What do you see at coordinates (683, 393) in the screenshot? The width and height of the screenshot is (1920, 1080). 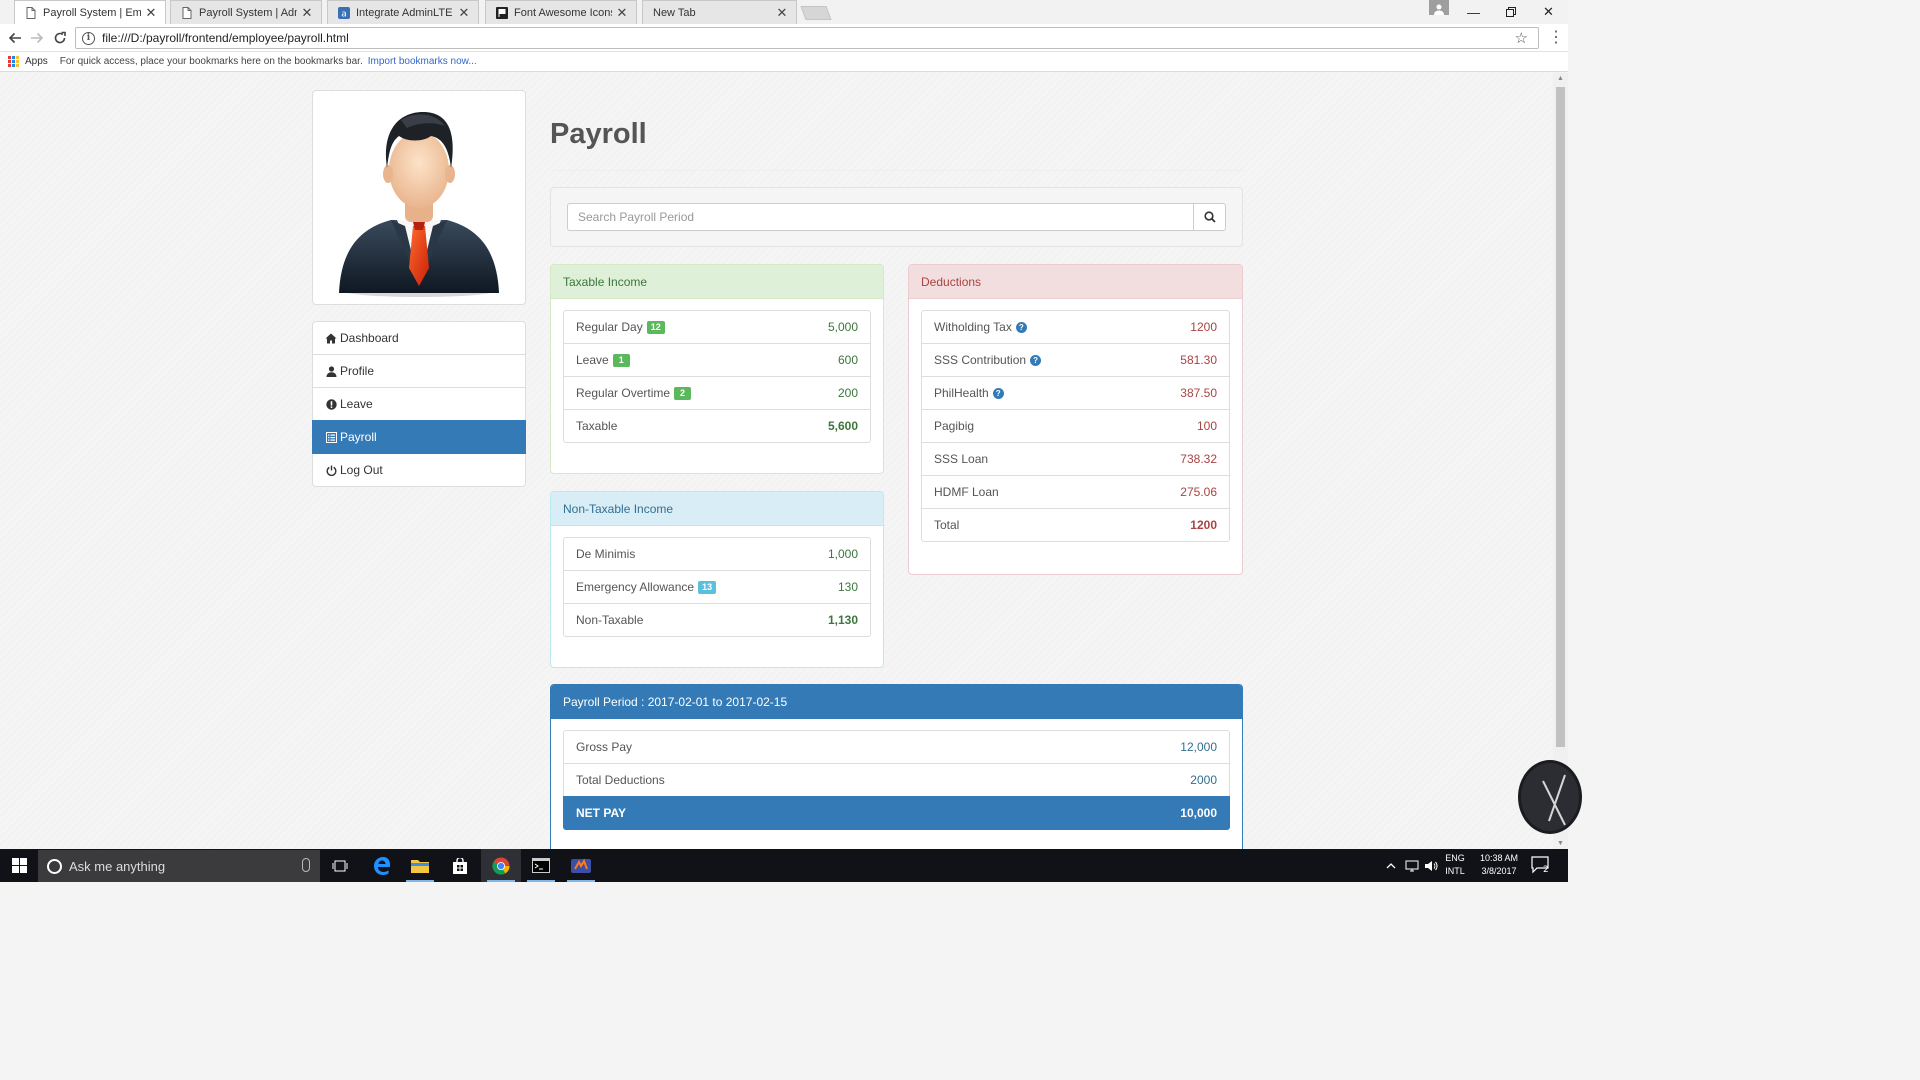 I see `count-badge: 2` at bounding box center [683, 393].